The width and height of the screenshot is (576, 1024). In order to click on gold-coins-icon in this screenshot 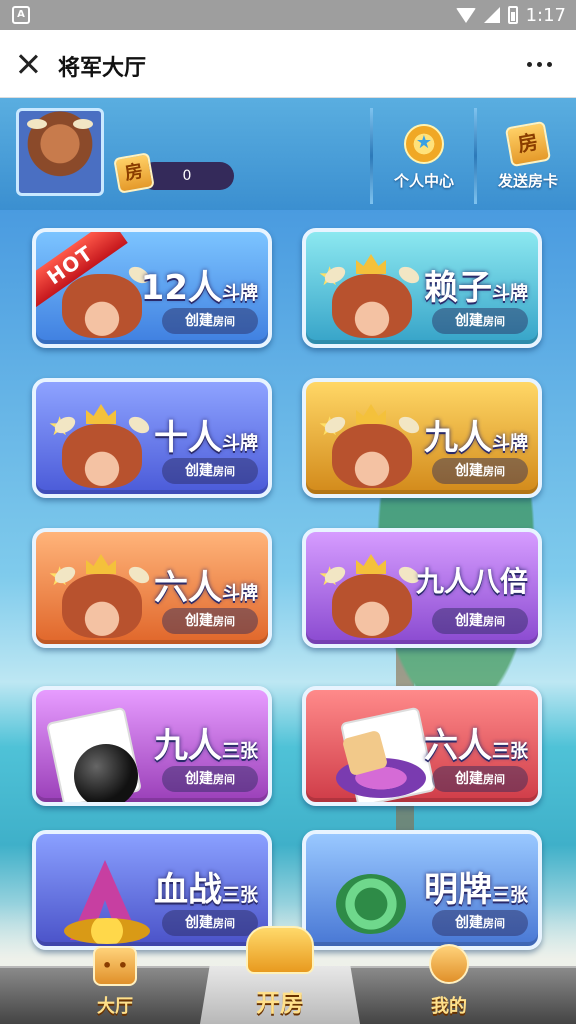, I will do `click(107, 931)`.